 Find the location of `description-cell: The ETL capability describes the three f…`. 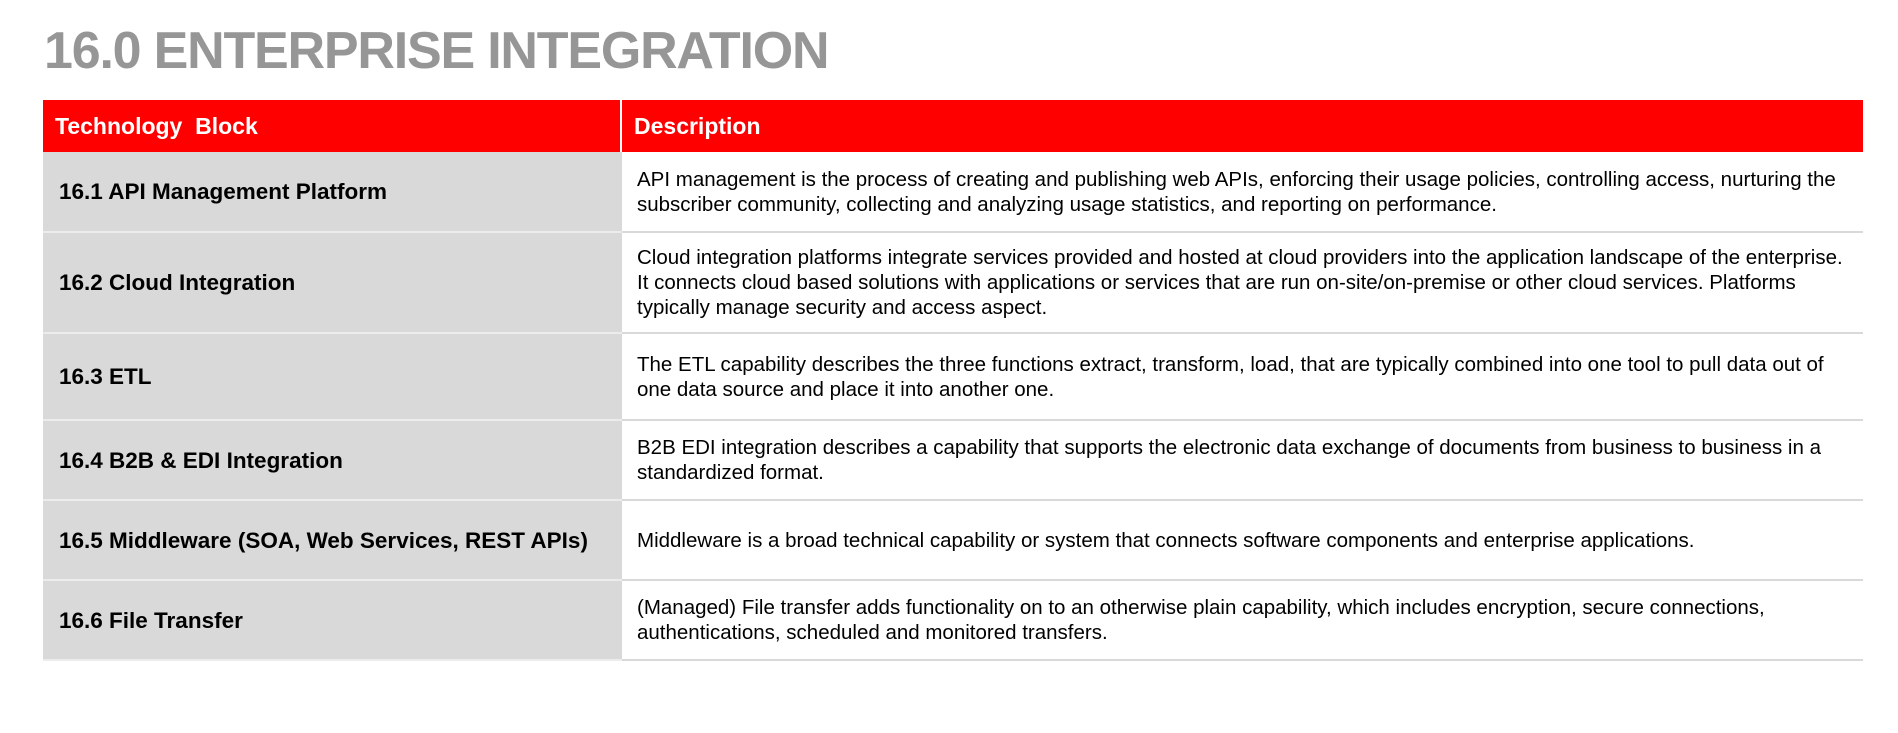

description-cell: The ETL capability describes the three f… is located at coordinates (1241, 377).